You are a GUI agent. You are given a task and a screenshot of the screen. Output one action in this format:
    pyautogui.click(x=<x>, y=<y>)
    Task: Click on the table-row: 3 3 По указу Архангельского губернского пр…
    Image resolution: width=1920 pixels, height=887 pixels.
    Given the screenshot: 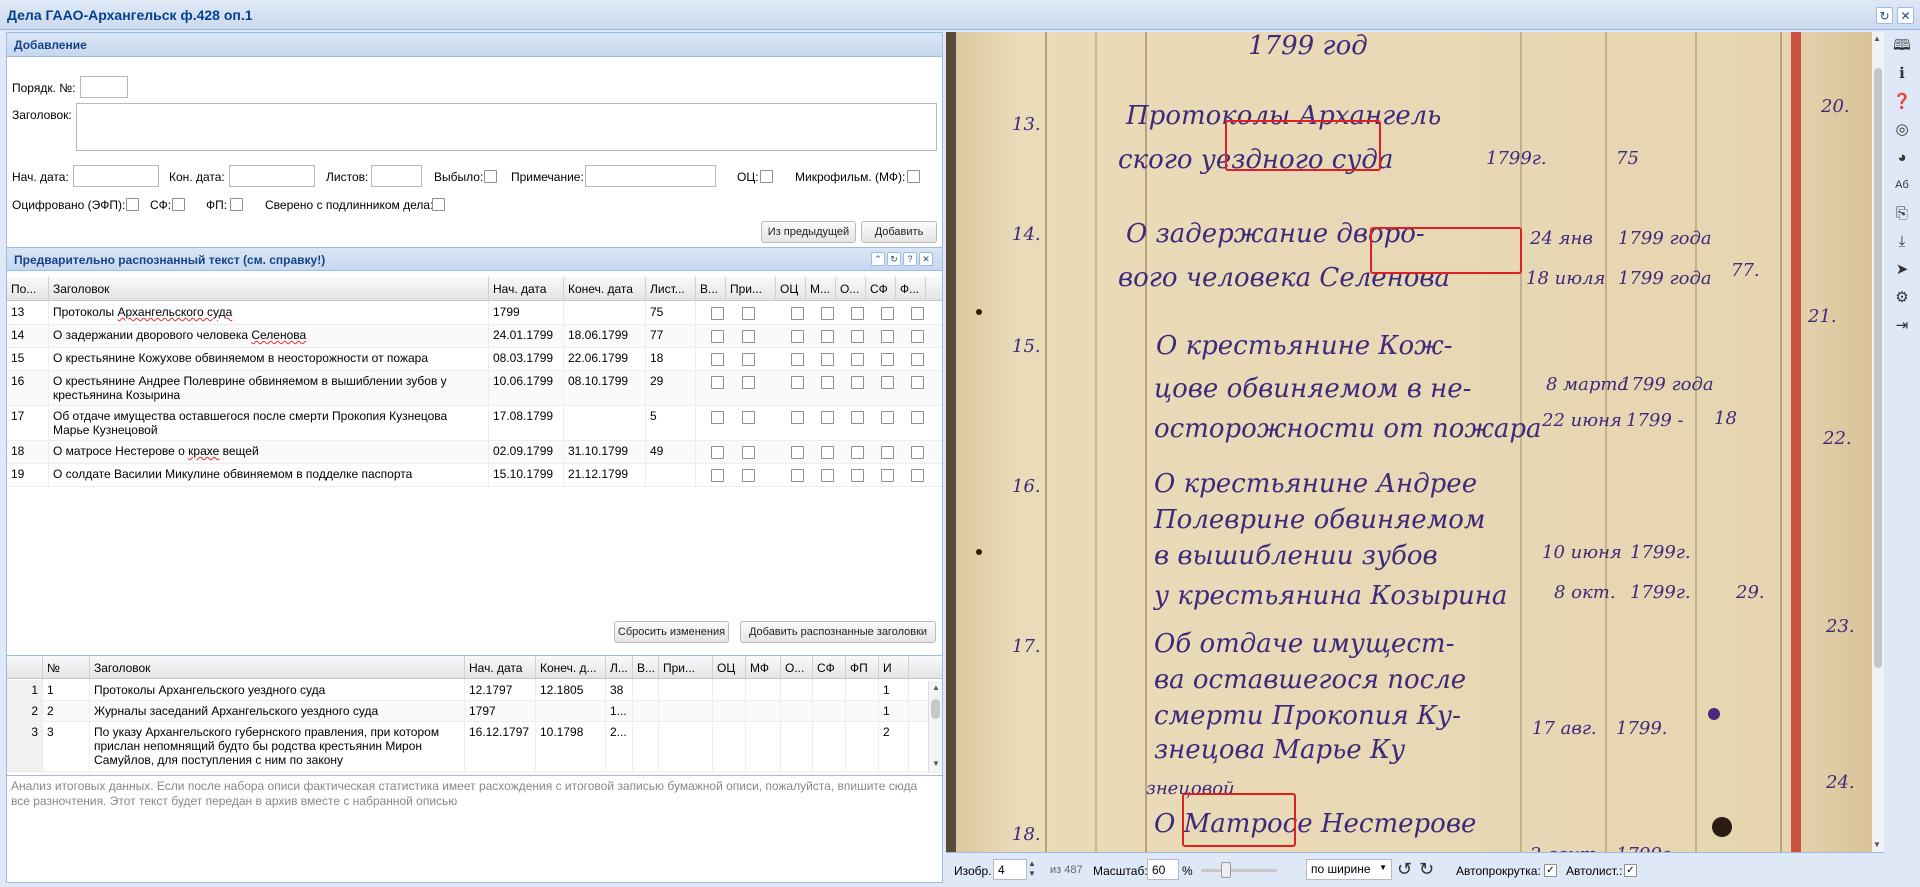 What is the action you would take?
    pyautogui.click(x=467, y=747)
    